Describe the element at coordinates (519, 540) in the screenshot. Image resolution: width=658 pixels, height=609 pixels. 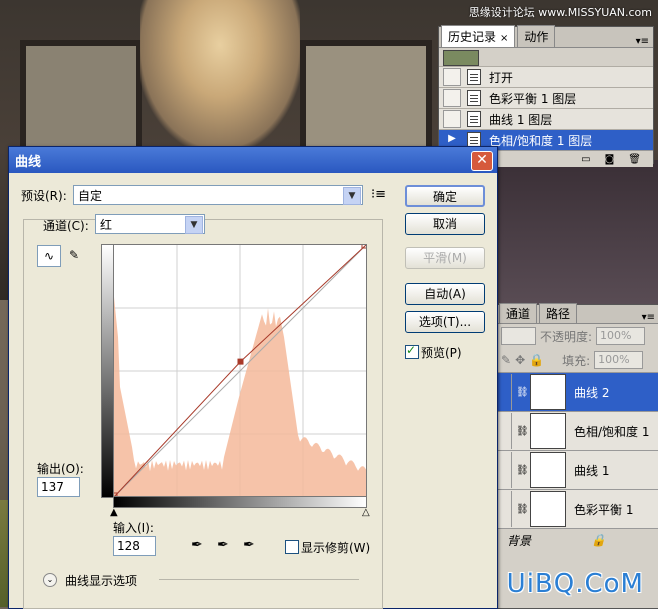
I see `layer-name: 背景` at that location.